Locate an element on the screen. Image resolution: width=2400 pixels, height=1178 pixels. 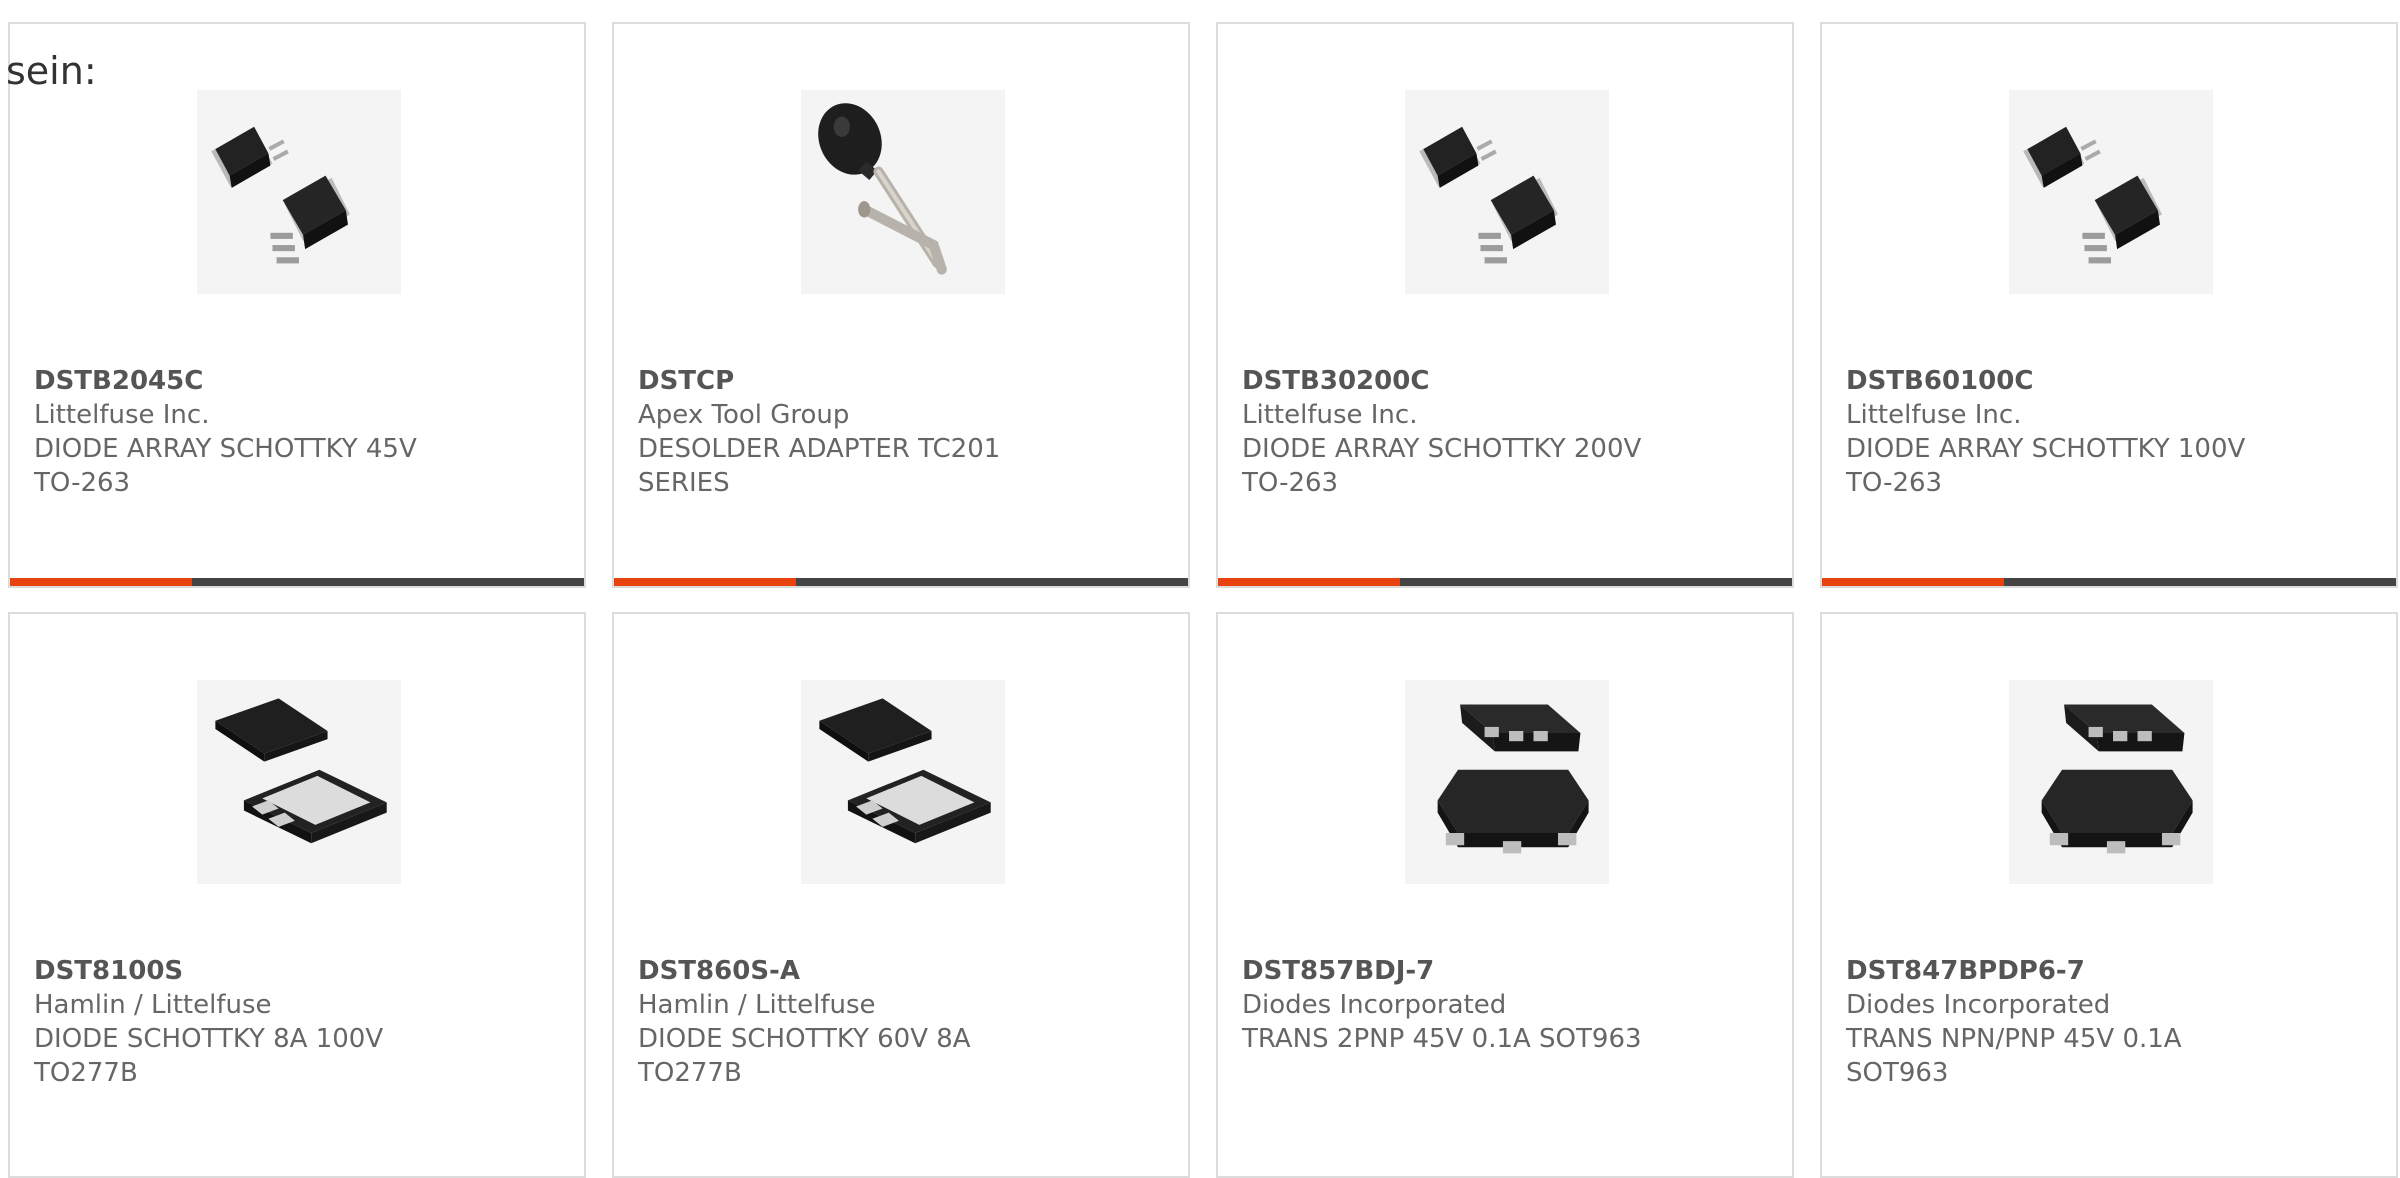
part-number-link: DSTB60100C is located at coordinates (2109, 381).